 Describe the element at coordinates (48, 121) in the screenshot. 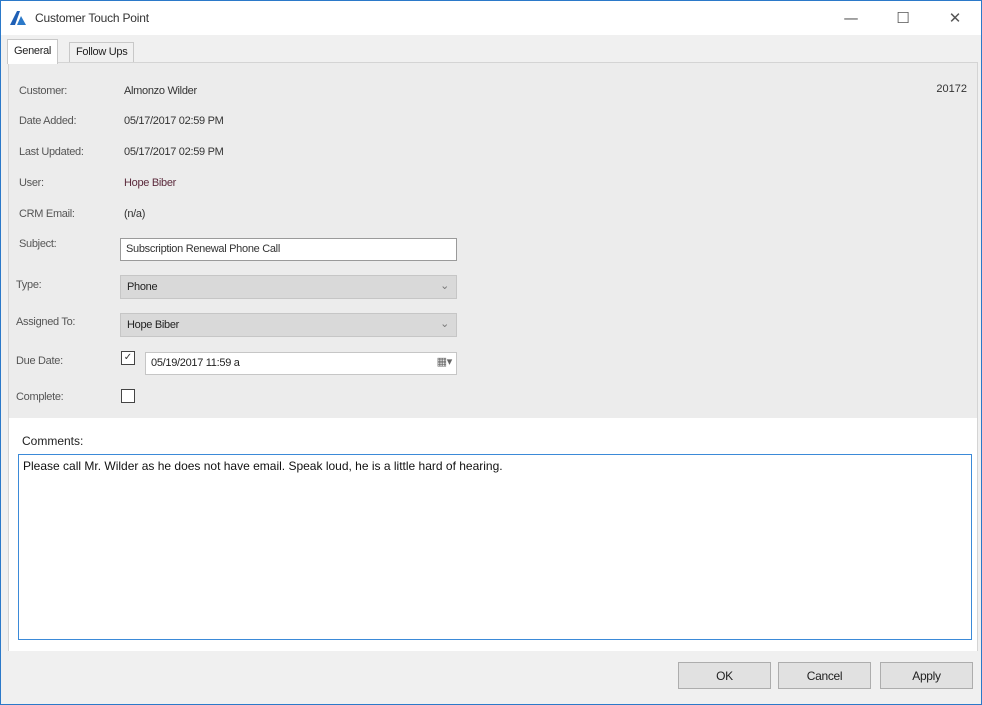

I see `date-added-label: Date Added:` at that location.